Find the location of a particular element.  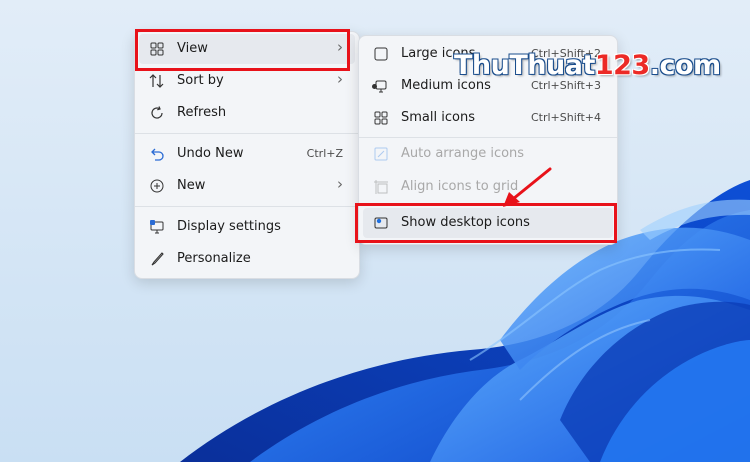

menu-item-refresh: Refresh is located at coordinates (247, 113).